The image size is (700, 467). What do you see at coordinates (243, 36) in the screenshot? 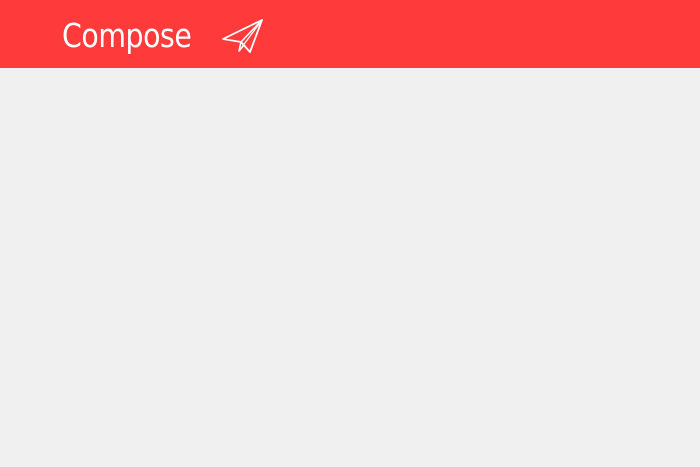
I see `paper-plane-icon` at bounding box center [243, 36].